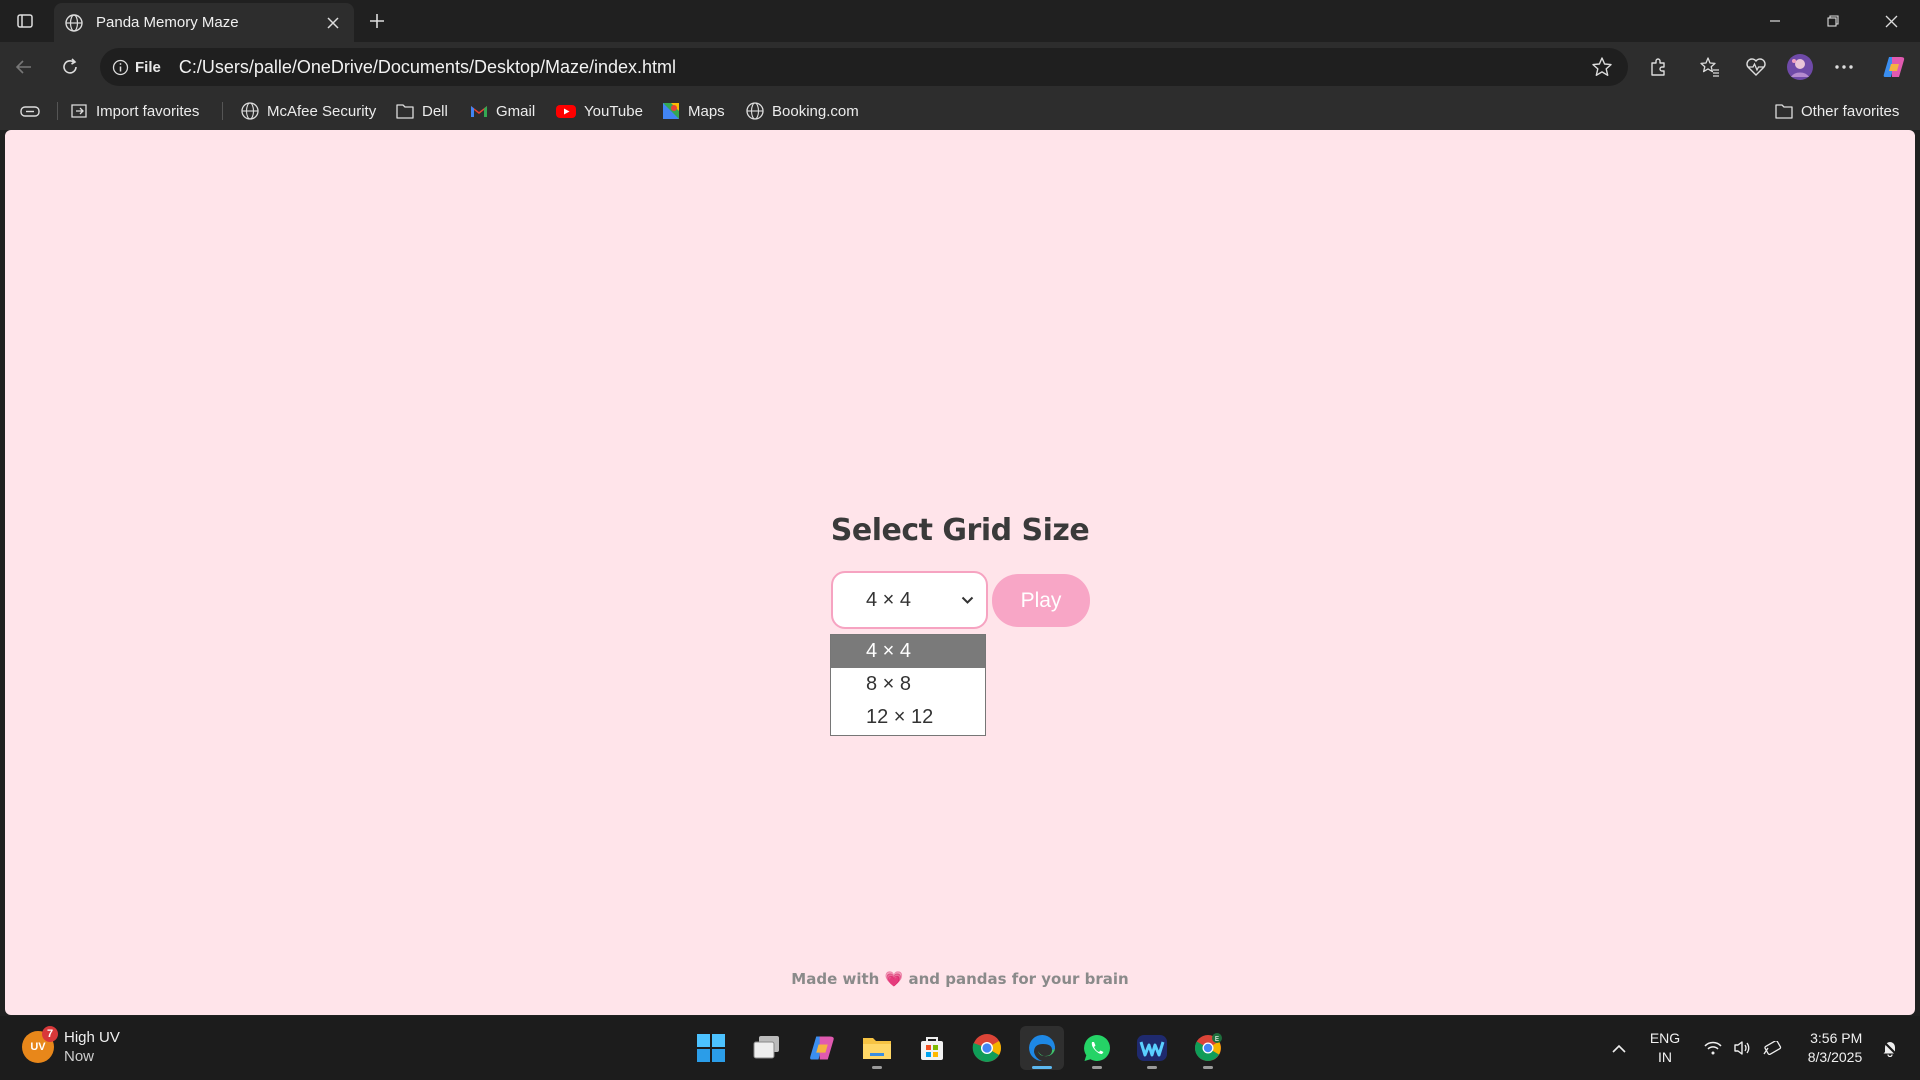  What do you see at coordinates (50, 1034) in the screenshot?
I see `notification-count: 7` at bounding box center [50, 1034].